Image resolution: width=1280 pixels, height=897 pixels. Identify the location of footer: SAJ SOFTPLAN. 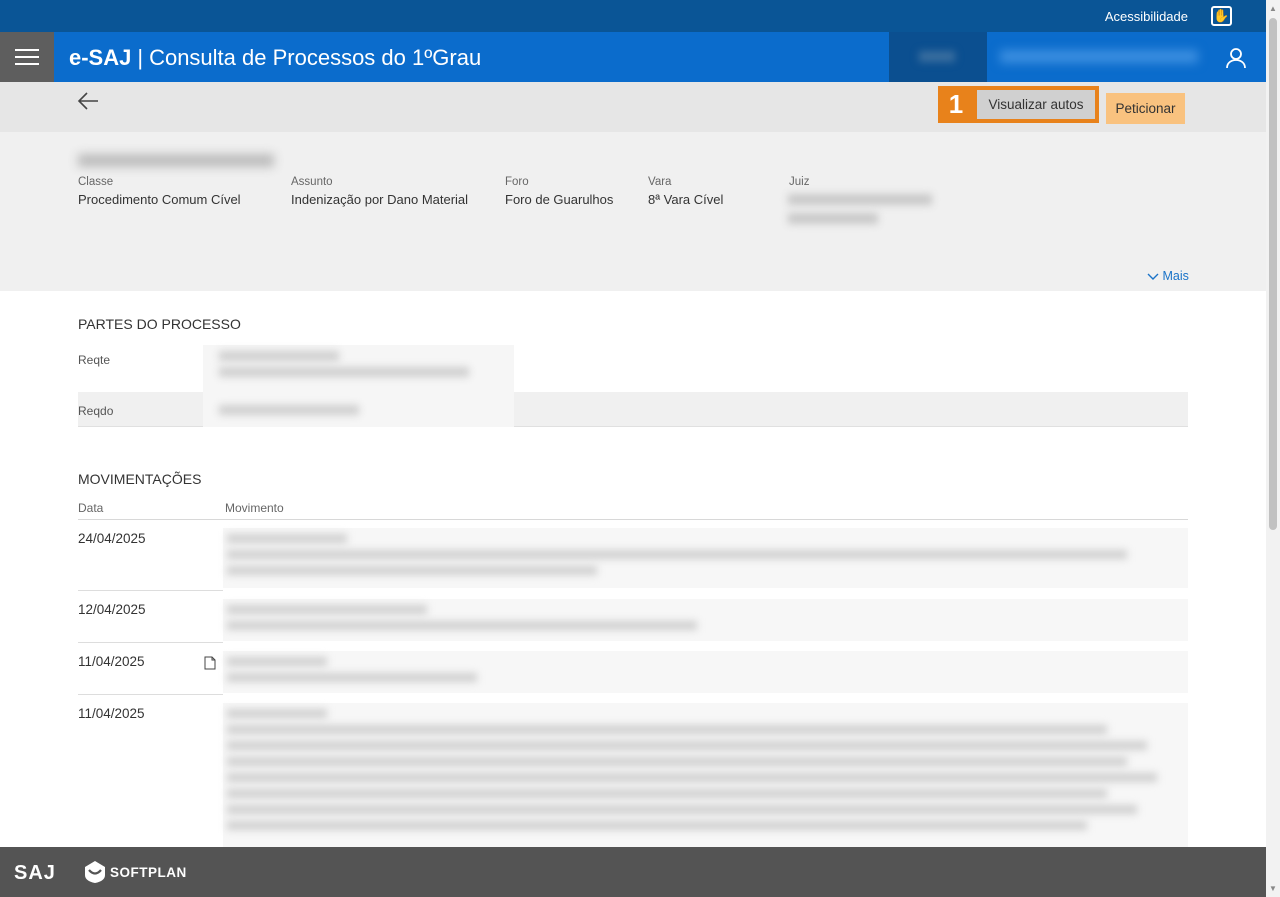
(633, 872).